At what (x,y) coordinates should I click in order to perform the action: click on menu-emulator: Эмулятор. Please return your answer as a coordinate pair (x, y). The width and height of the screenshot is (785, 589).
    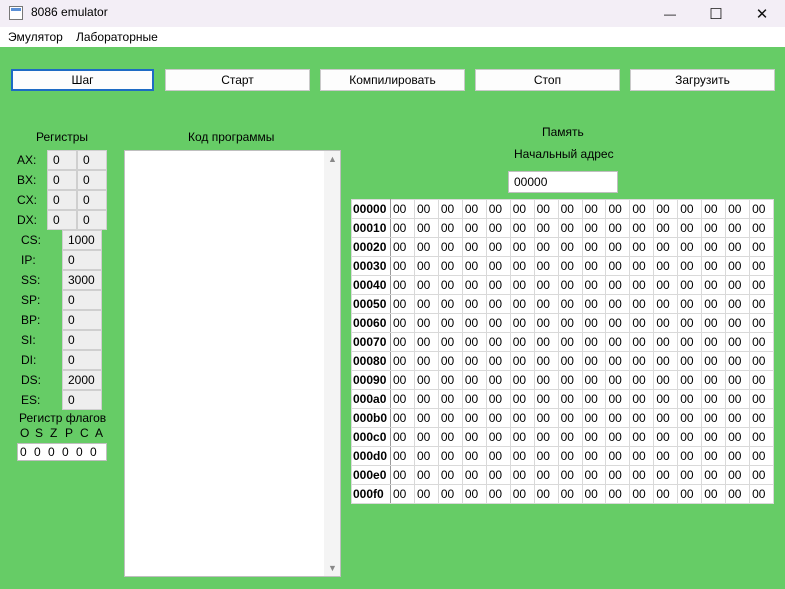
    Looking at the image, I should click on (35, 37).